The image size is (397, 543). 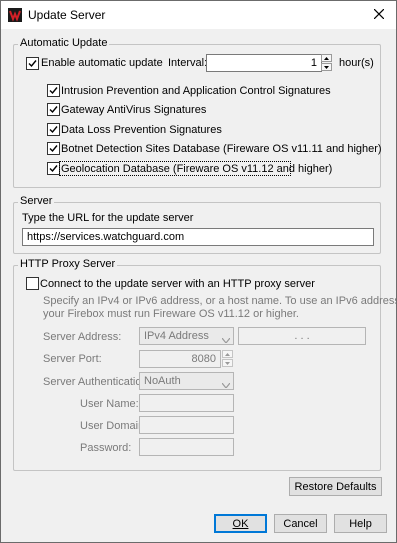 What do you see at coordinates (186, 381) in the screenshot?
I see `server-auth-select: NoAuth` at bounding box center [186, 381].